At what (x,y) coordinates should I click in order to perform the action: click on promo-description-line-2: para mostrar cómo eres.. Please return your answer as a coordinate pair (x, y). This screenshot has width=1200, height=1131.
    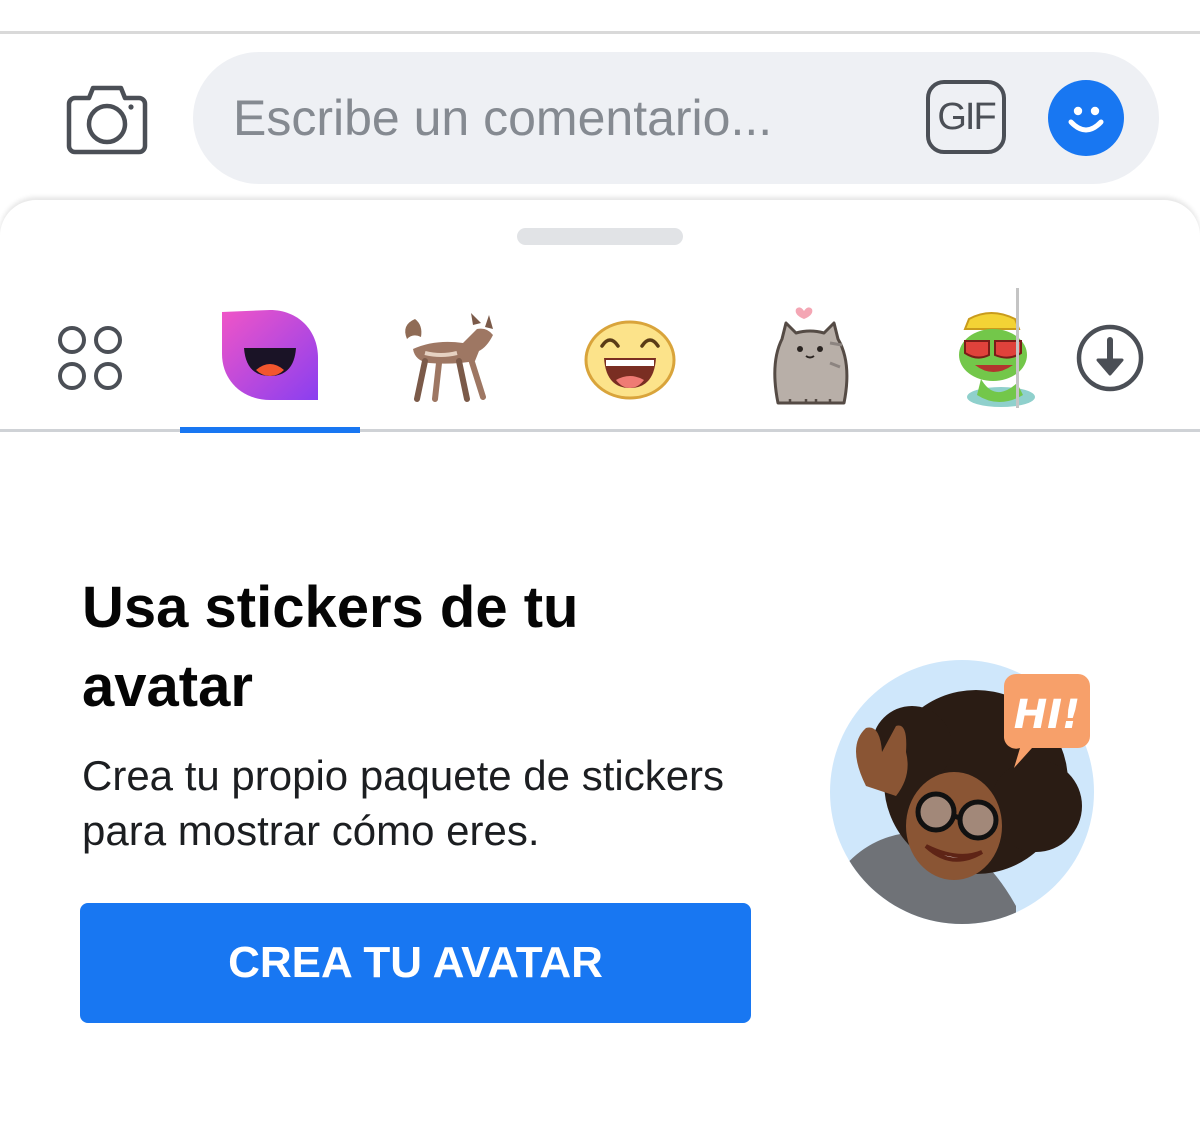
    Looking at the image, I should click on (311, 830).